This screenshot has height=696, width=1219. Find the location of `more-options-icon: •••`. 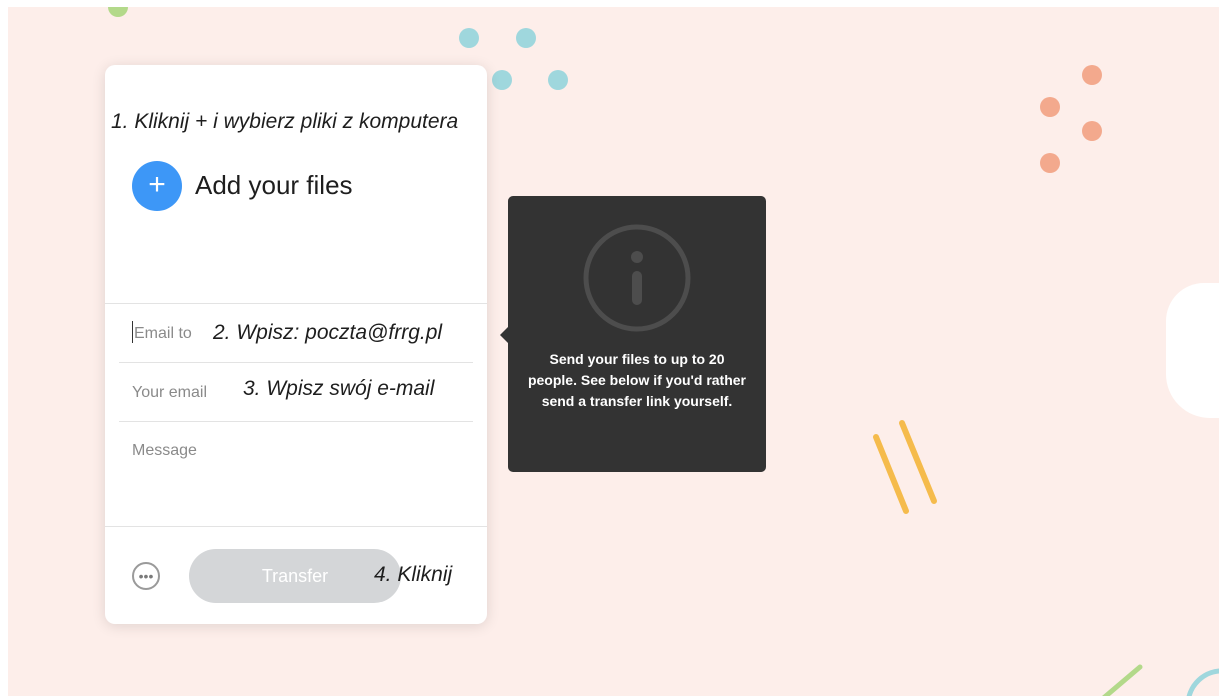

more-options-icon: ••• is located at coordinates (146, 576).